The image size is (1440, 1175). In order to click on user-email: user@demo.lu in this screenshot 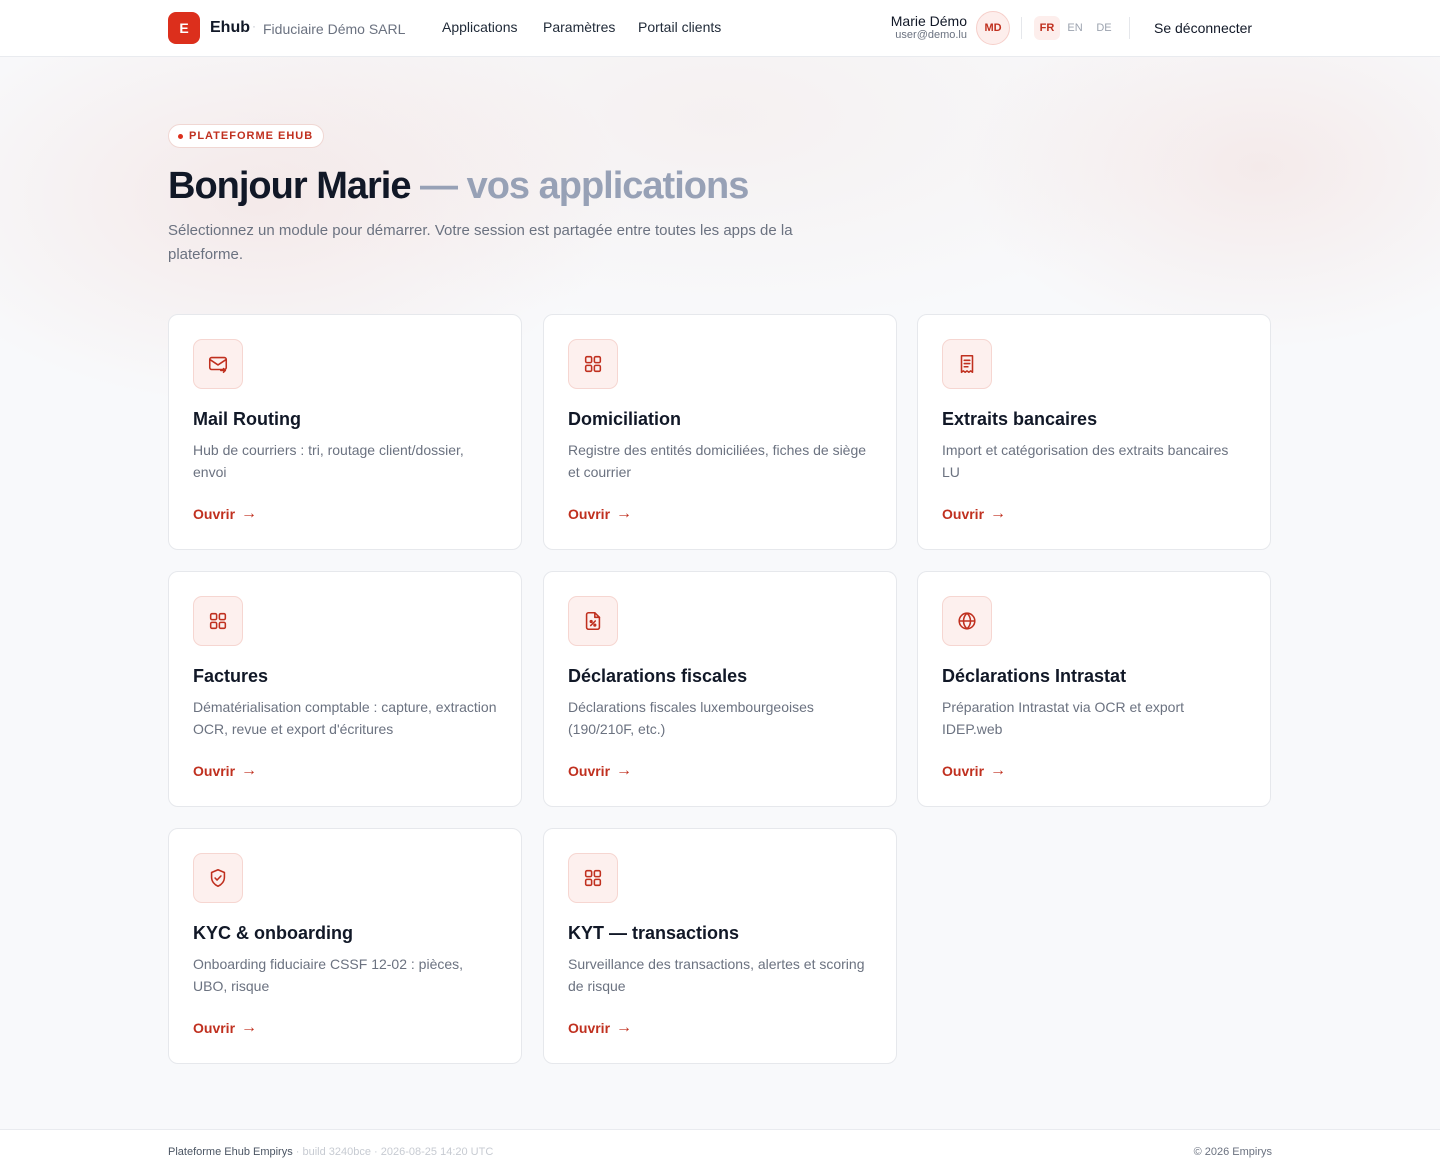, I will do `click(931, 35)`.